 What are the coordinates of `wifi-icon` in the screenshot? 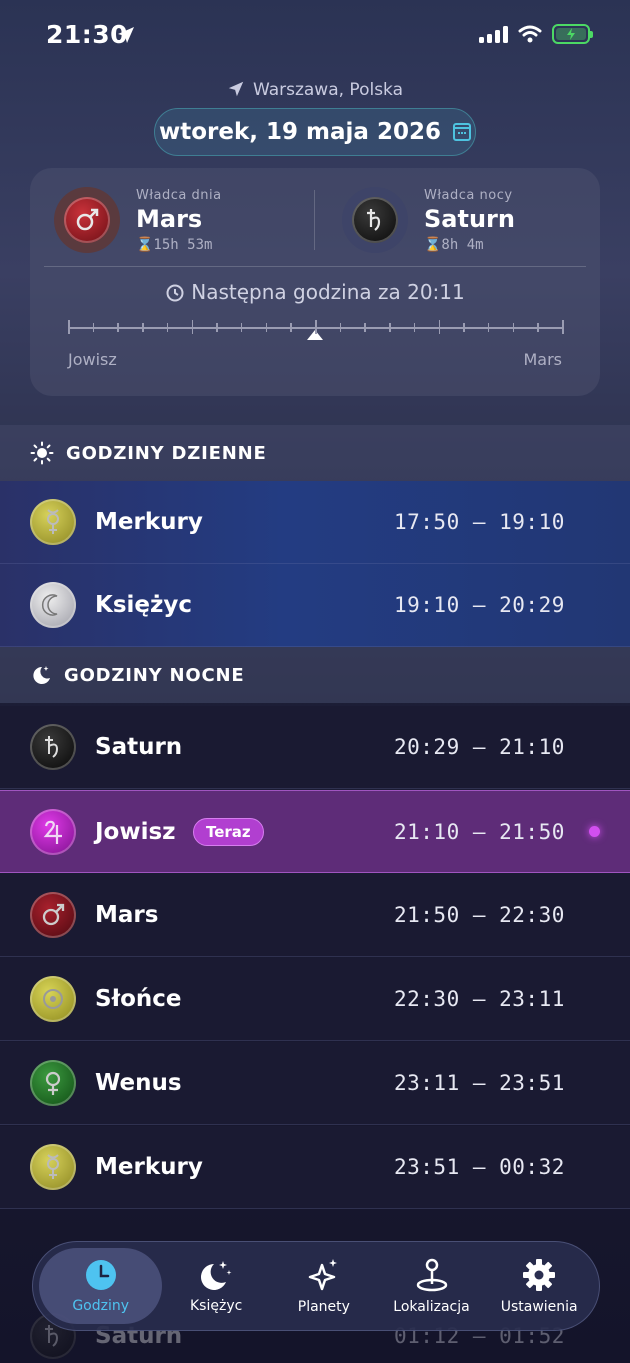 It's located at (530, 34).